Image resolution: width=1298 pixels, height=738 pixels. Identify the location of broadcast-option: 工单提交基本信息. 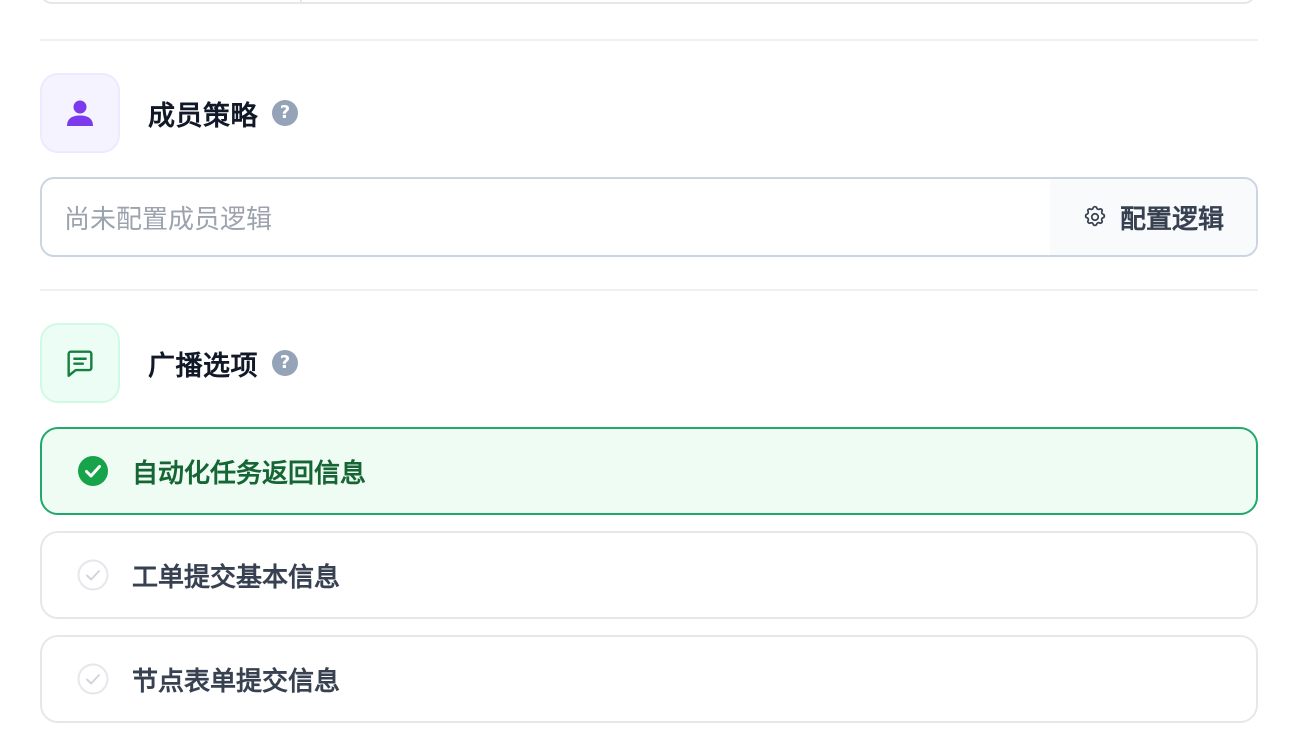
(649, 575).